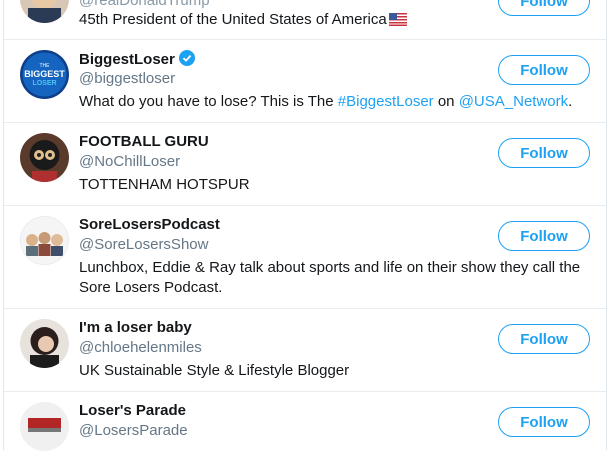 This screenshot has width=609, height=474. Describe the element at coordinates (135, 328) in the screenshot. I see `user-name: I'm a loser baby` at that location.